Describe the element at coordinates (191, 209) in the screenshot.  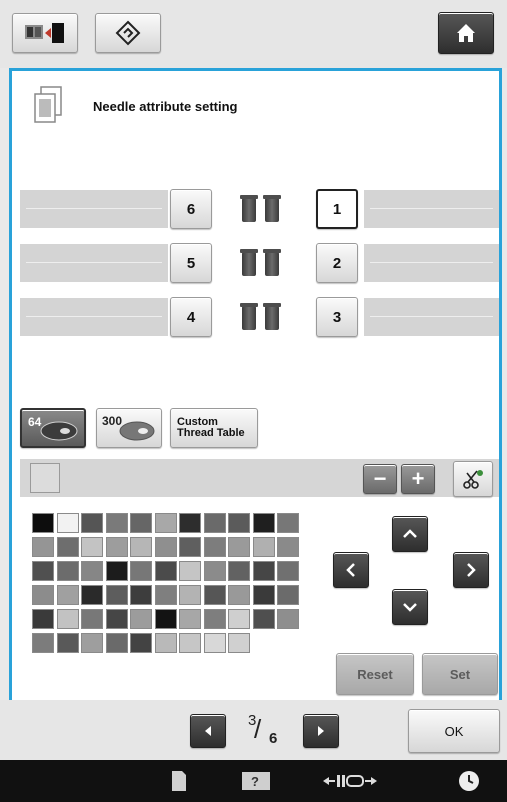
I see `needle-6-button: 6` at that location.